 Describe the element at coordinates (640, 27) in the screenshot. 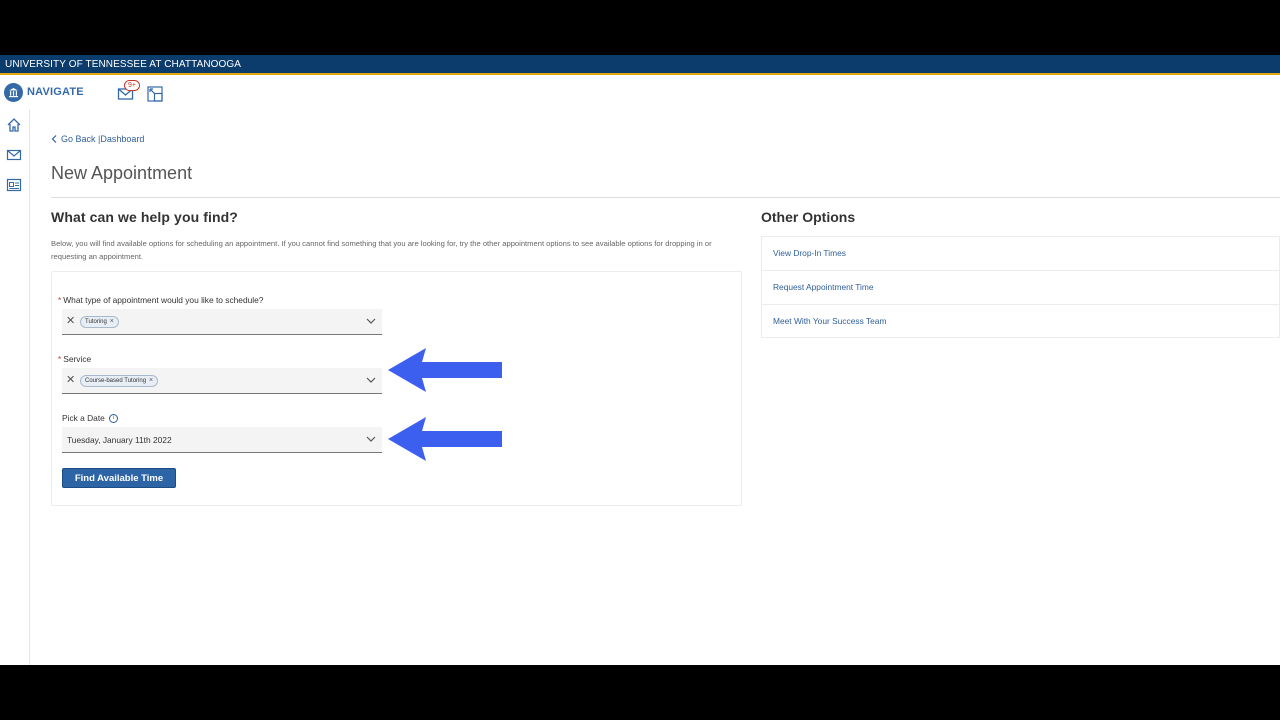

I see `video-letterbox-top` at that location.